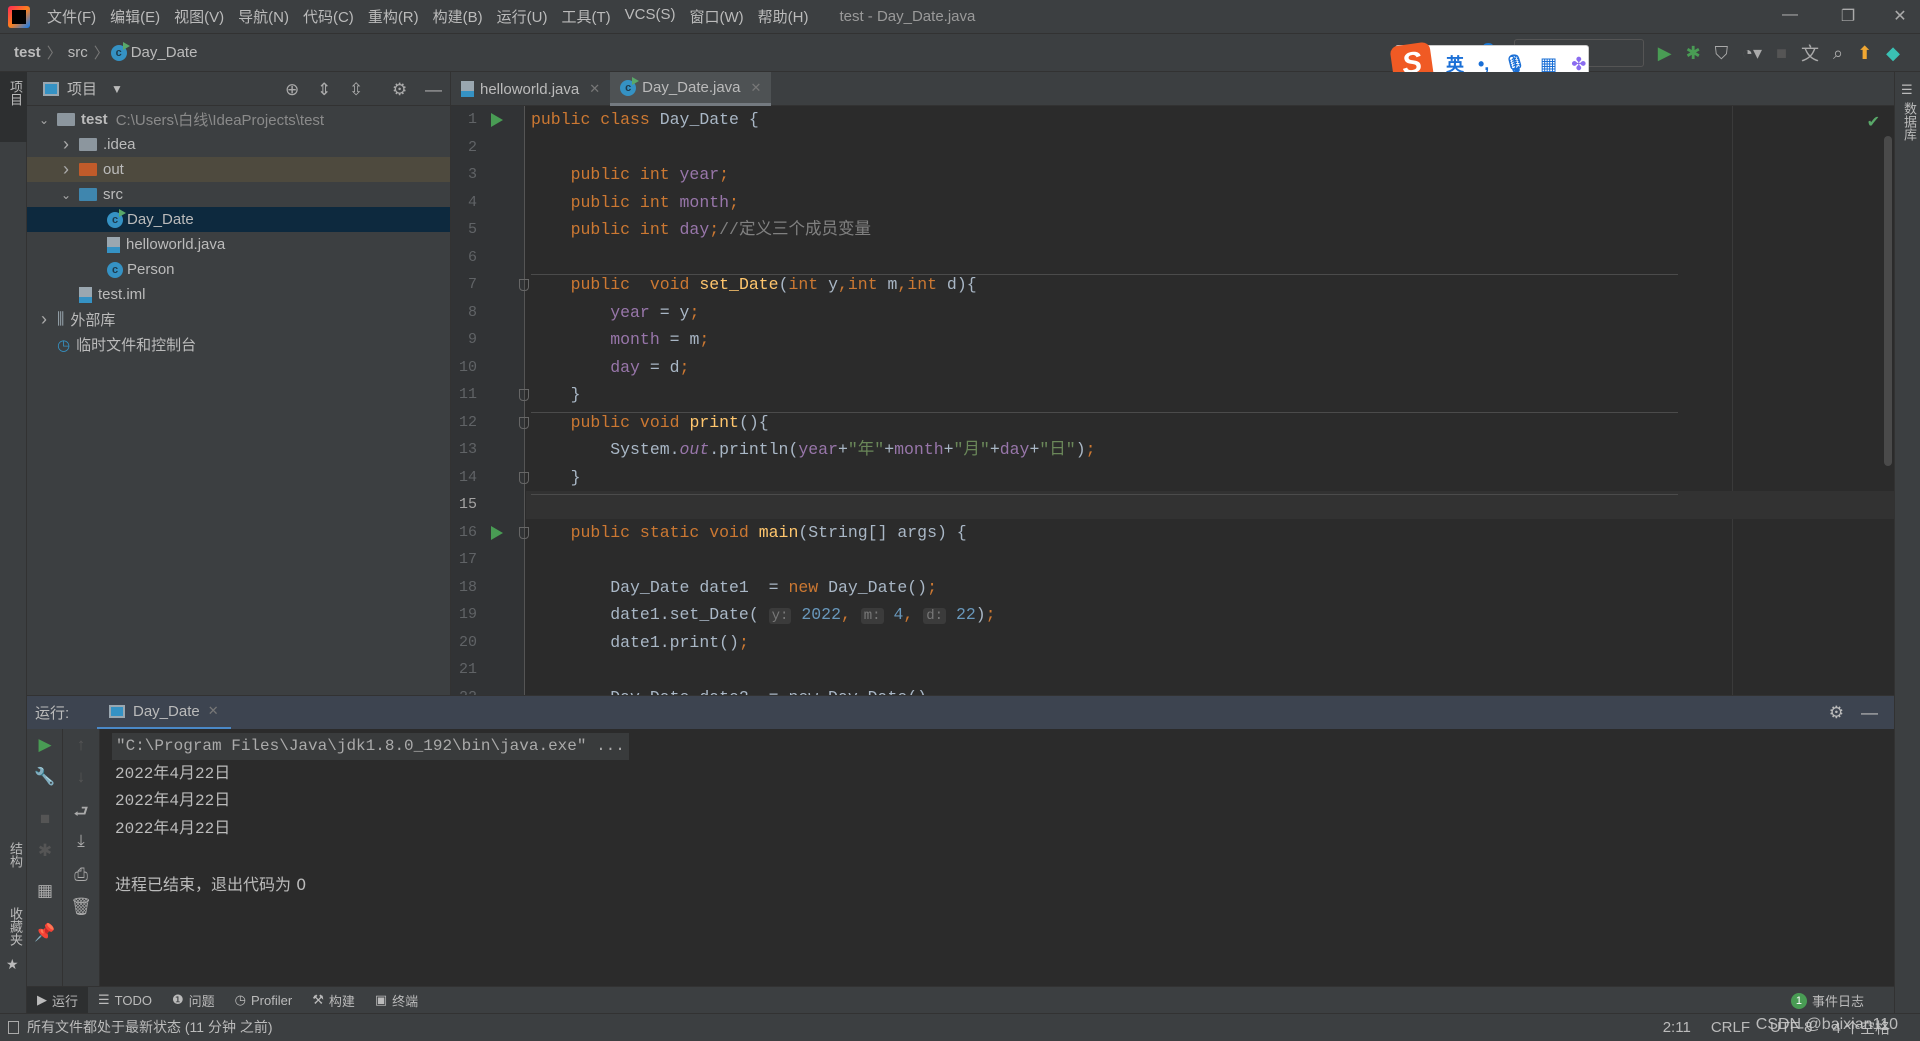  Describe the element at coordinates (356, 90) in the screenshot. I see `collapse-all-icon: ⇳` at that location.